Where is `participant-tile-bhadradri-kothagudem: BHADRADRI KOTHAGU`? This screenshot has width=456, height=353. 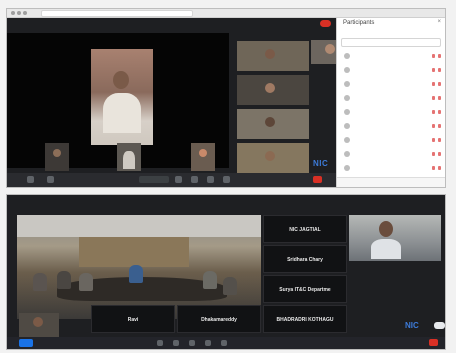 participant-tile-bhadradri-kothagudem: BHADRADRI KOTHAGU is located at coordinates (305, 319).